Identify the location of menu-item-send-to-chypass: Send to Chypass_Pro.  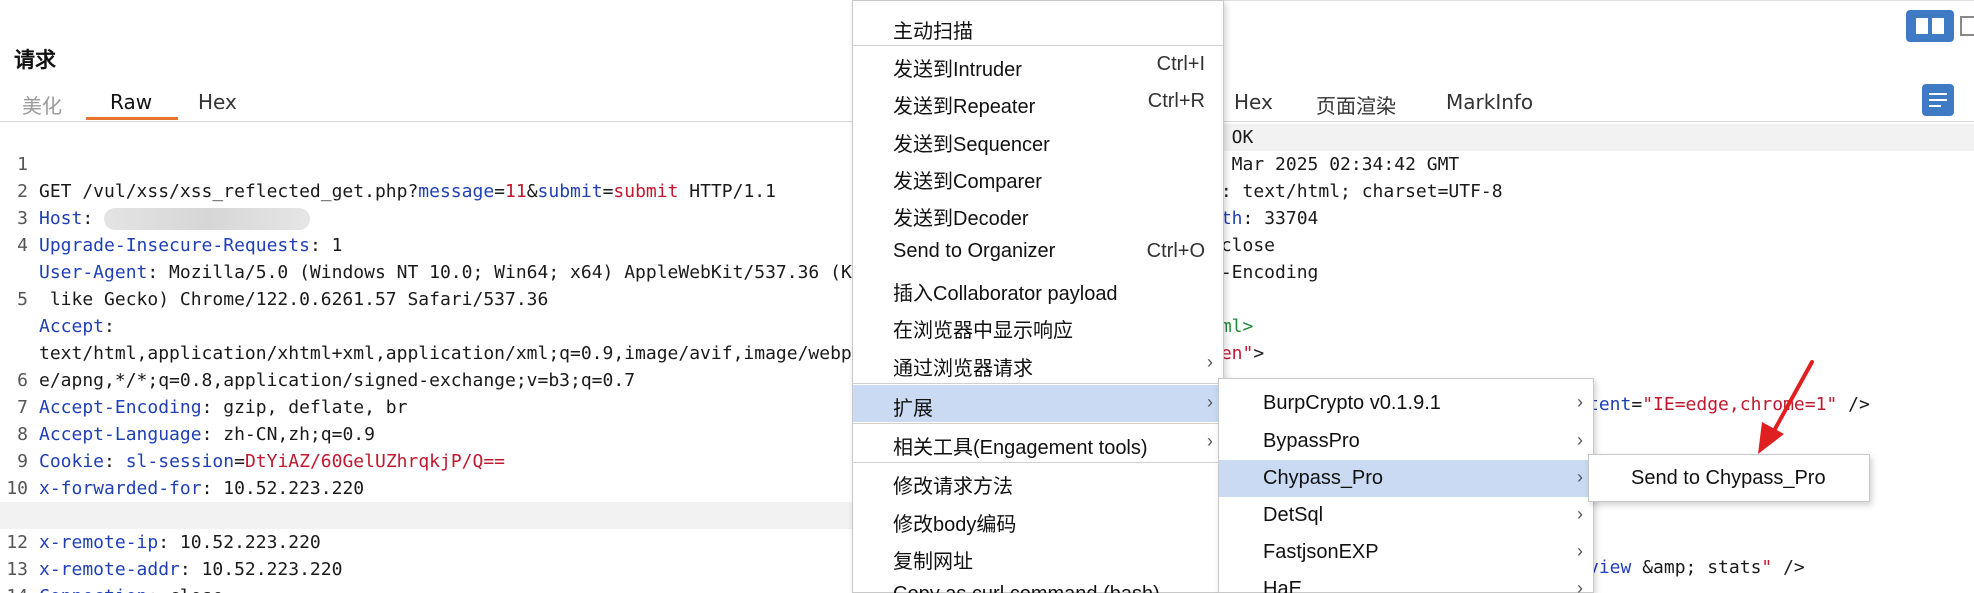
(1729, 478).